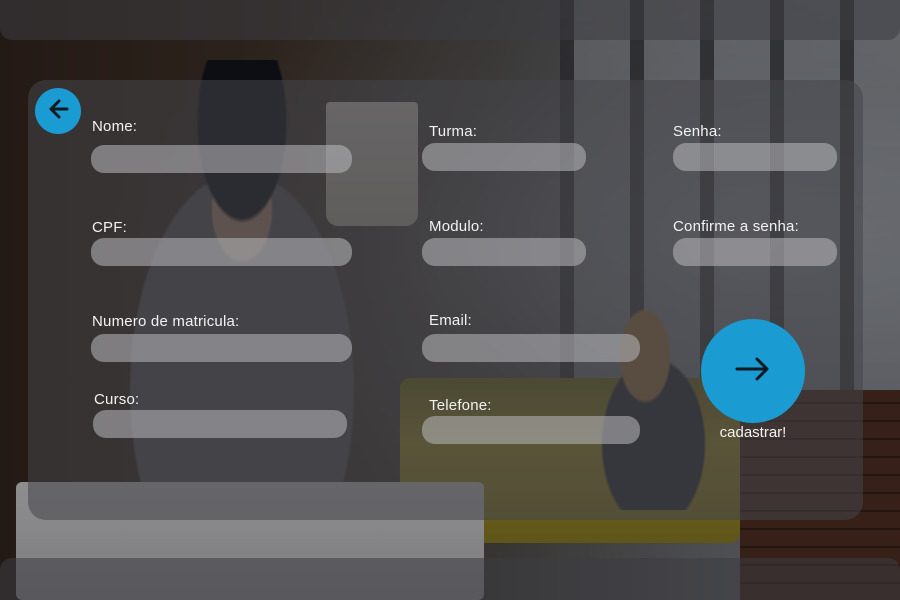 The height and width of the screenshot is (600, 900). Describe the element at coordinates (109, 227) in the screenshot. I see `label-cpf: CPF:` at that location.